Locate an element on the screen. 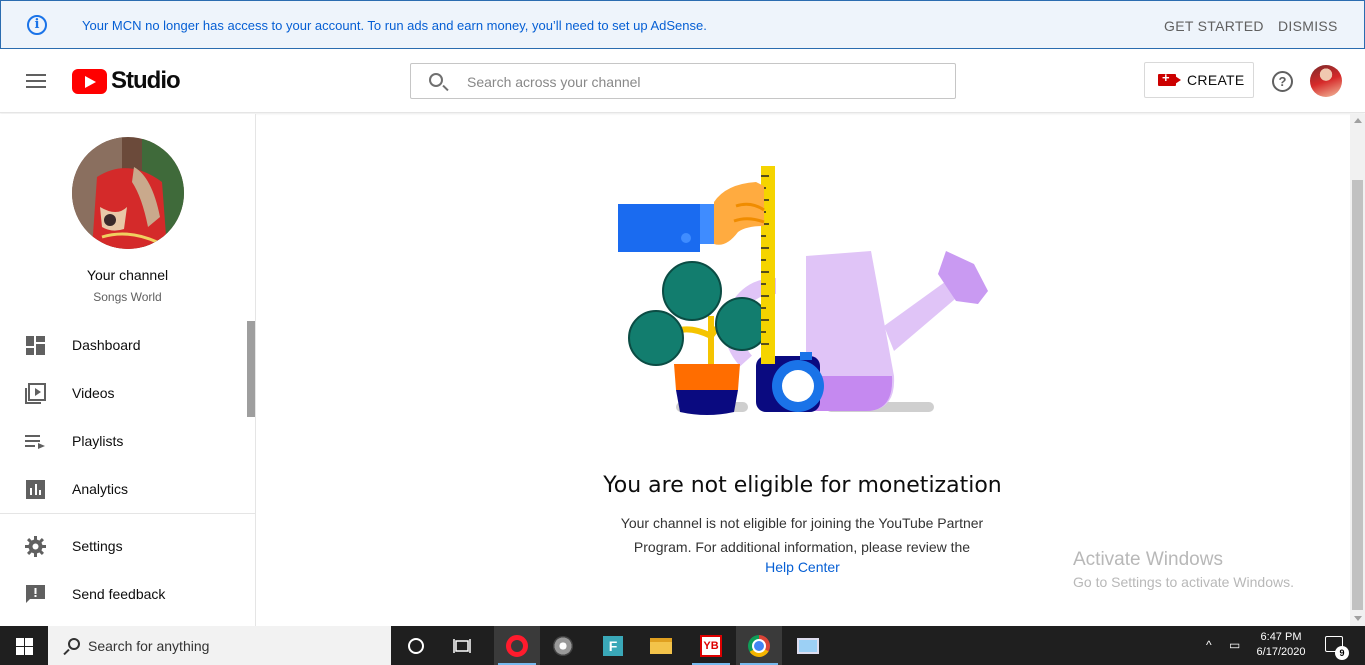 The width and height of the screenshot is (1365, 665). notification-count: 9 is located at coordinates (1342, 653).